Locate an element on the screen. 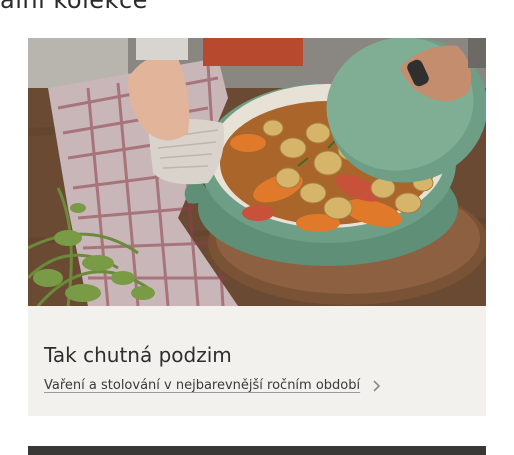 The height and width of the screenshot is (455, 514). next-collection-card is located at coordinates (257, 450).